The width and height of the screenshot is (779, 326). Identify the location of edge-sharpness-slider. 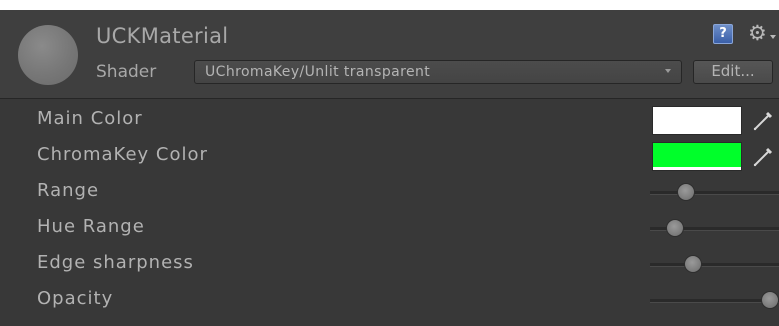
(714, 264).